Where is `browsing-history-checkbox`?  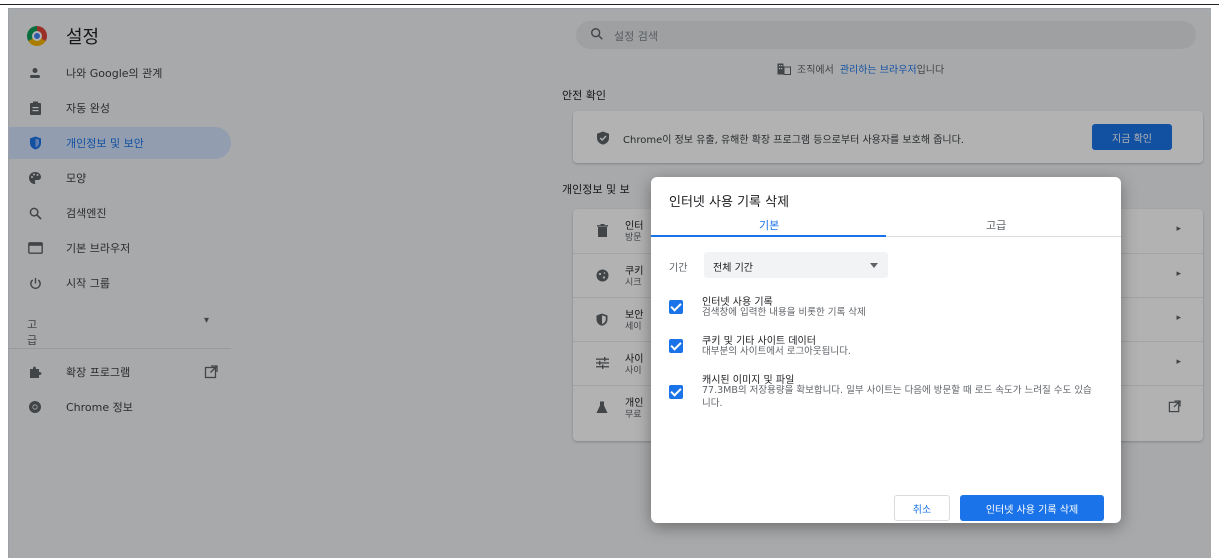 browsing-history-checkbox is located at coordinates (676, 307).